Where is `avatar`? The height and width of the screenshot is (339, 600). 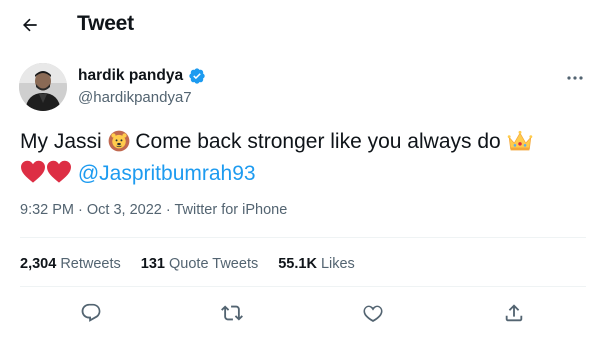 avatar is located at coordinates (43, 87).